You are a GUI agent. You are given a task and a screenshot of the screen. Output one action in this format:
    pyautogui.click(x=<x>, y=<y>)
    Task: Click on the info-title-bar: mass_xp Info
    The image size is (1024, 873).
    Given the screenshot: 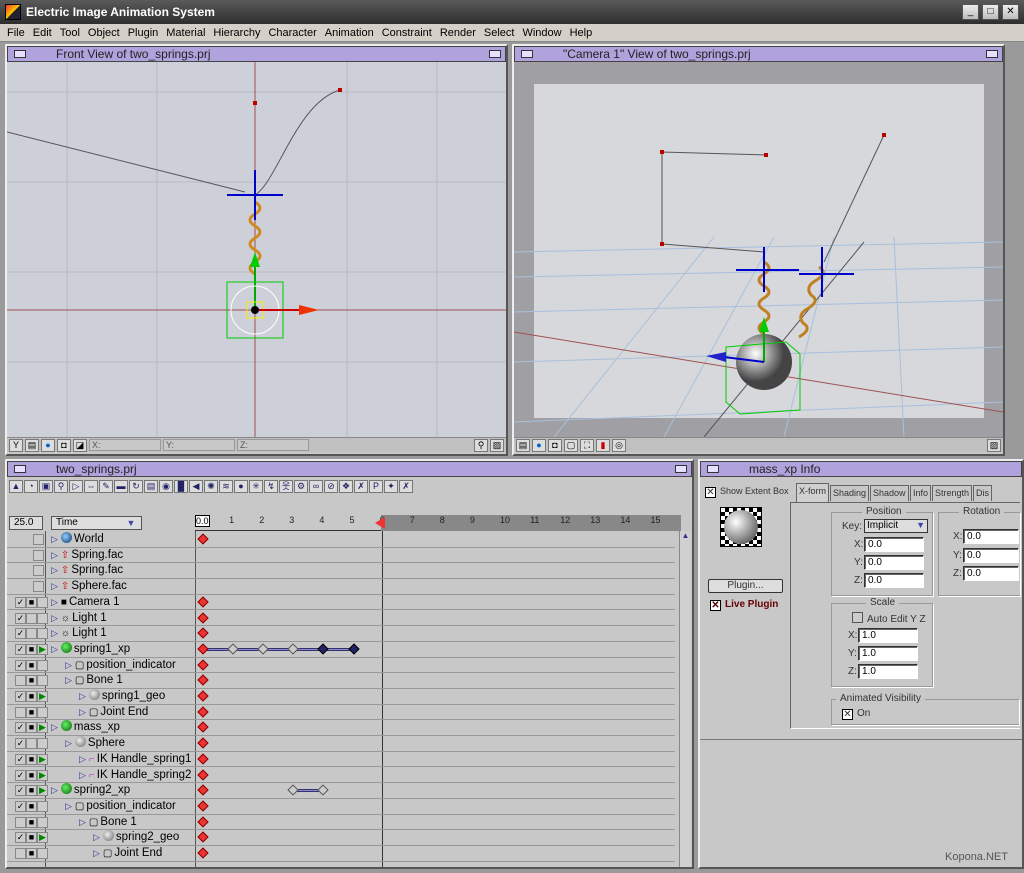 What is the action you would take?
    pyautogui.click(x=861, y=469)
    